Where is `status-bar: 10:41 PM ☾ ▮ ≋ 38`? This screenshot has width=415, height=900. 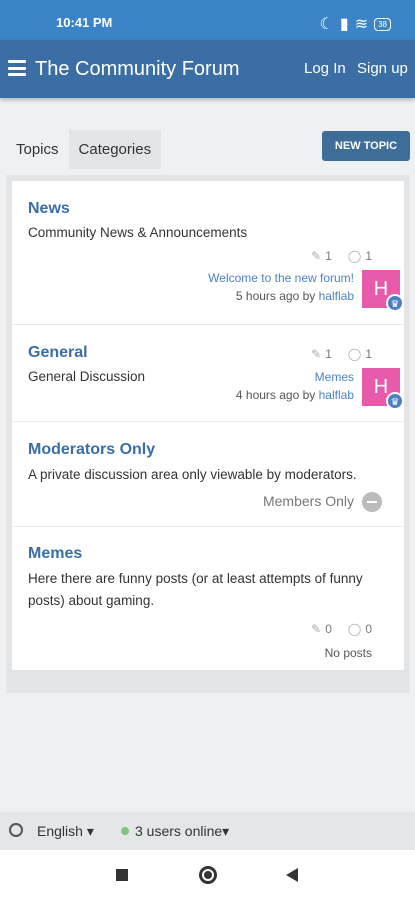 status-bar: 10:41 PM ☾ ▮ ≋ 38 is located at coordinates (207, 22).